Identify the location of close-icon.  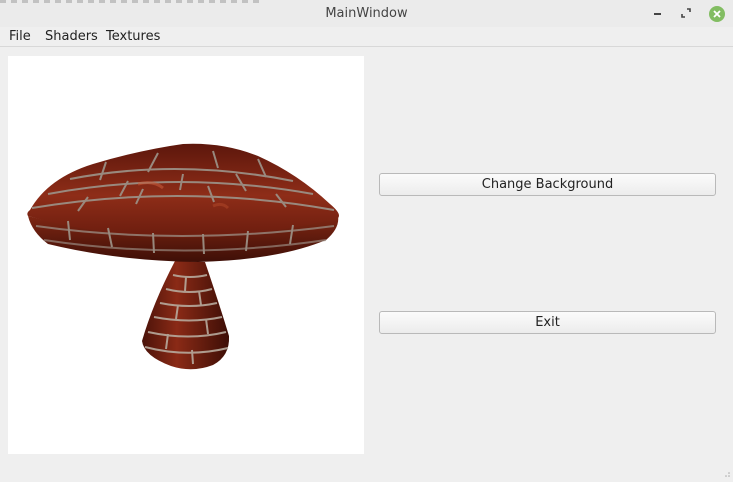
(716, 13).